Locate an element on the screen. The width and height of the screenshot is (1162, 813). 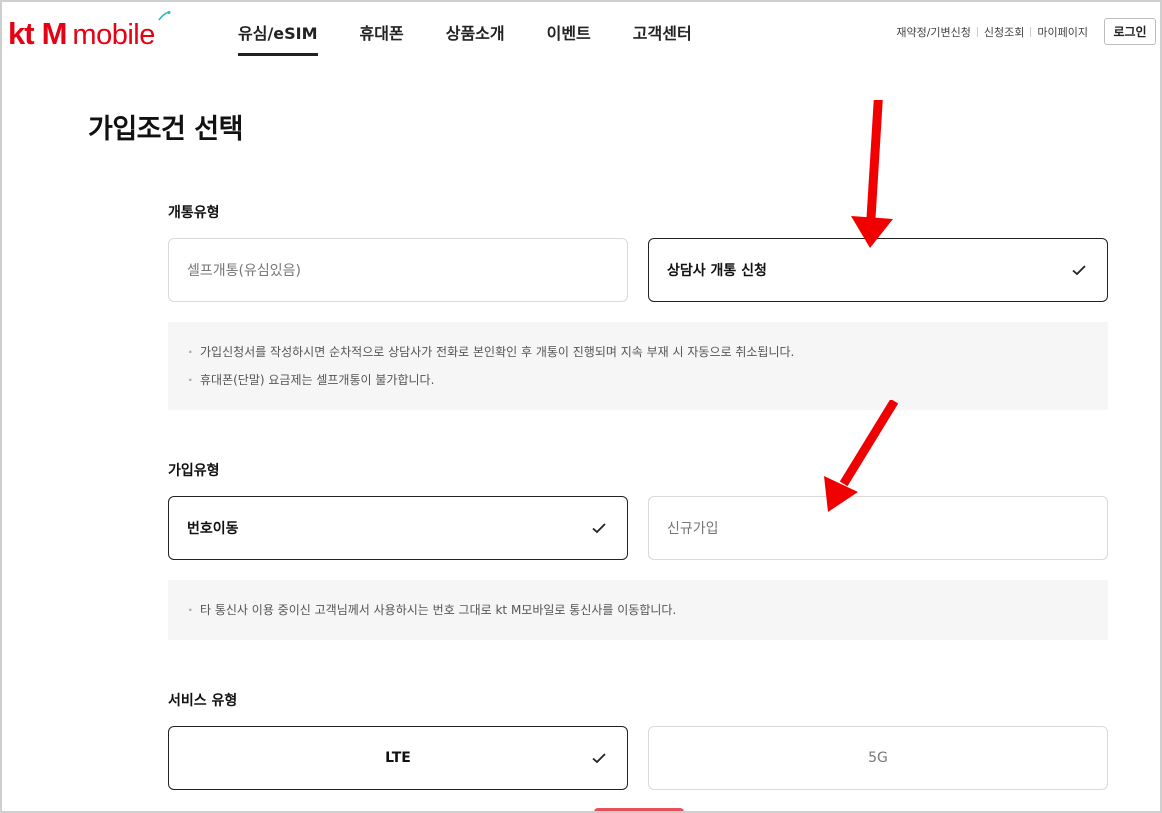
section-label-join-type: 가입유형 is located at coordinates (194, 471).